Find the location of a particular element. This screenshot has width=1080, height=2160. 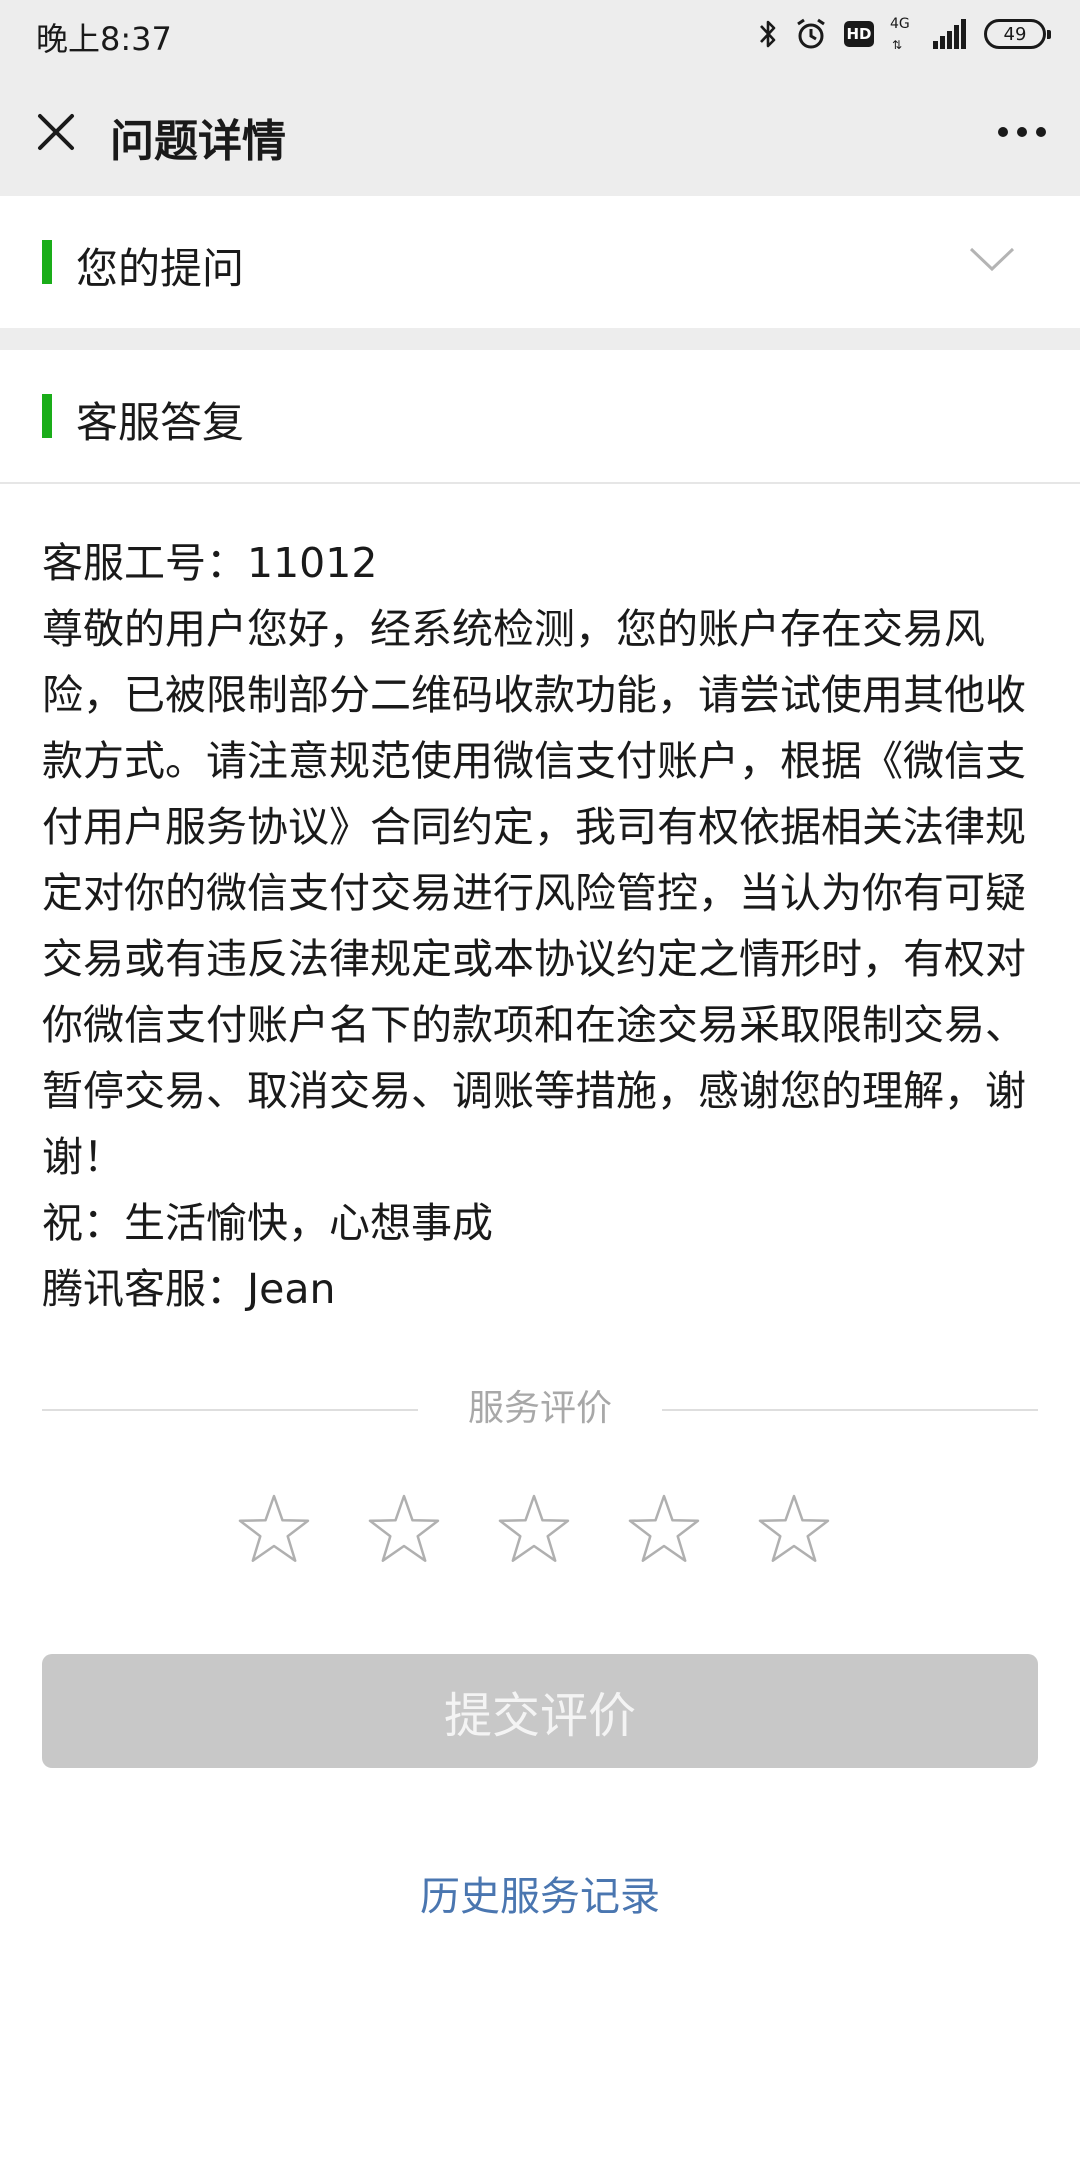

reply-wishes: 祝：生活愉快，心想事成 is located at coordinates (267, 1223).